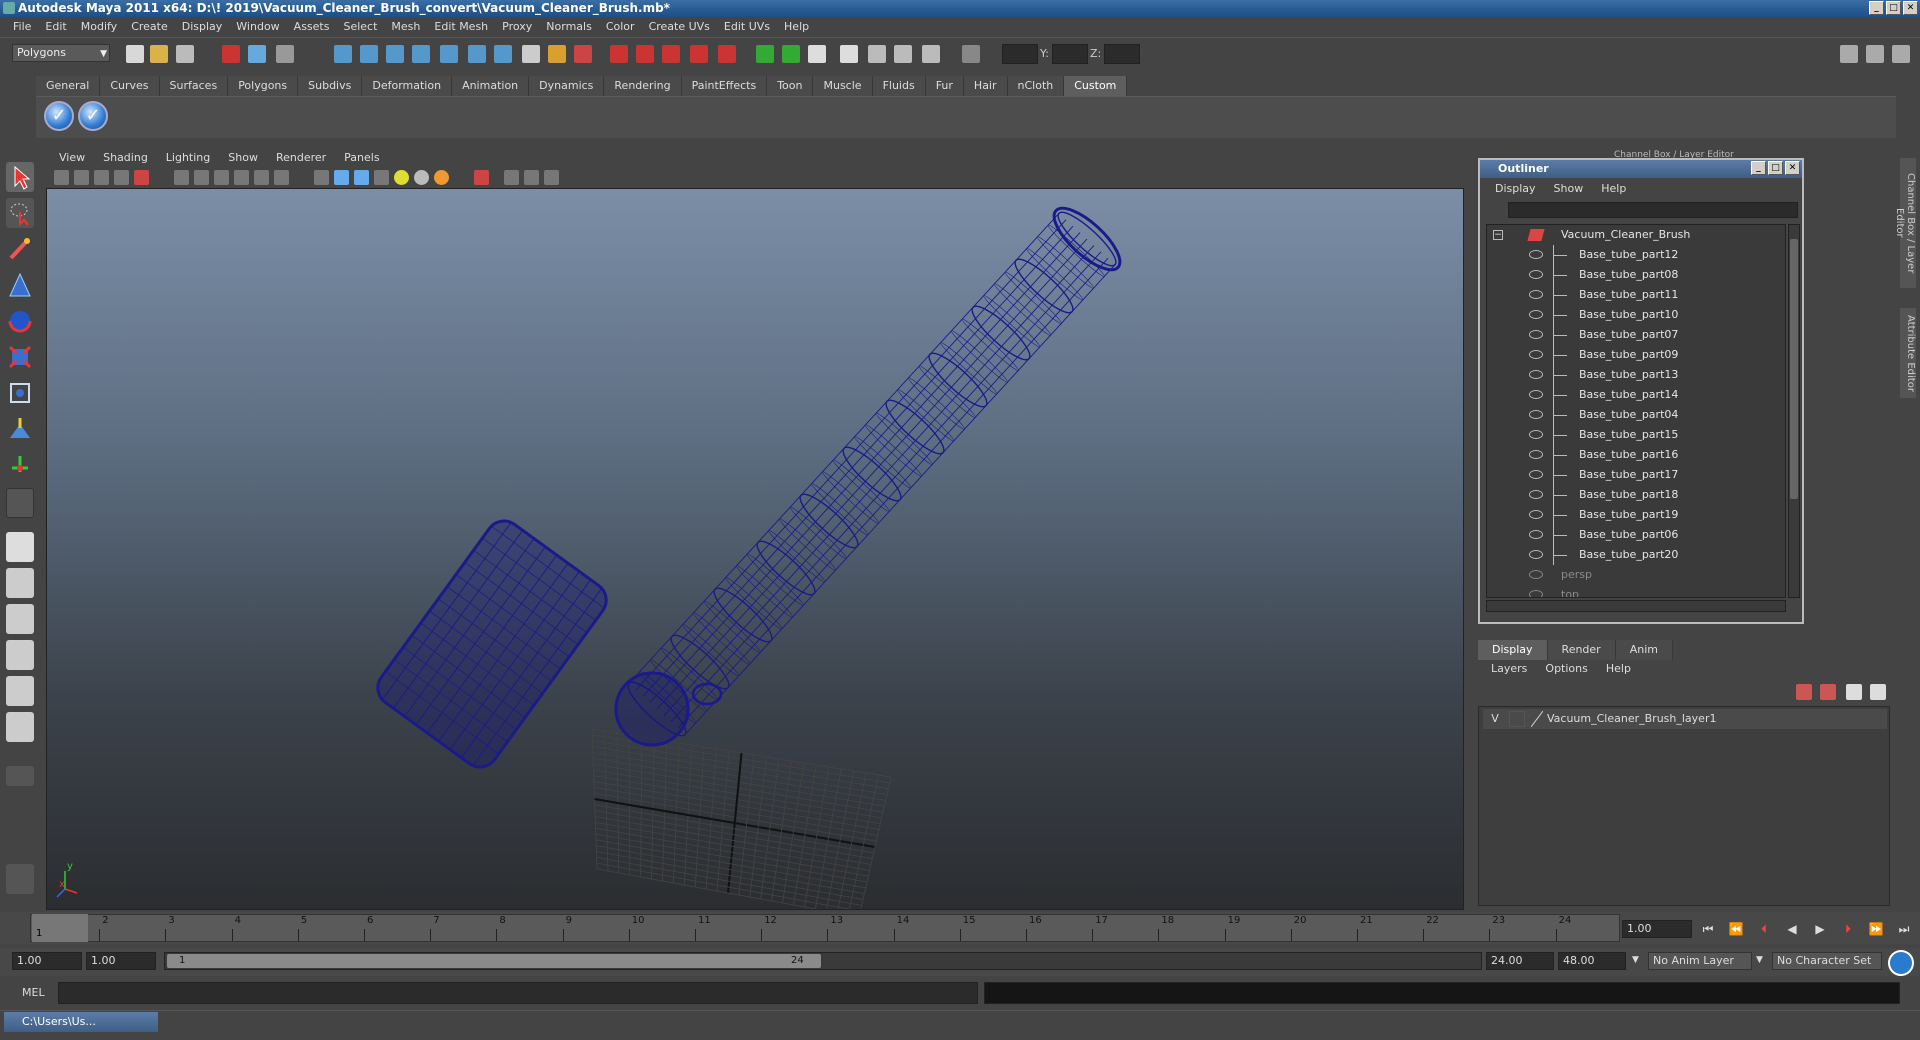  I want to click on current-frame-marker: 1, so click(60, 928).